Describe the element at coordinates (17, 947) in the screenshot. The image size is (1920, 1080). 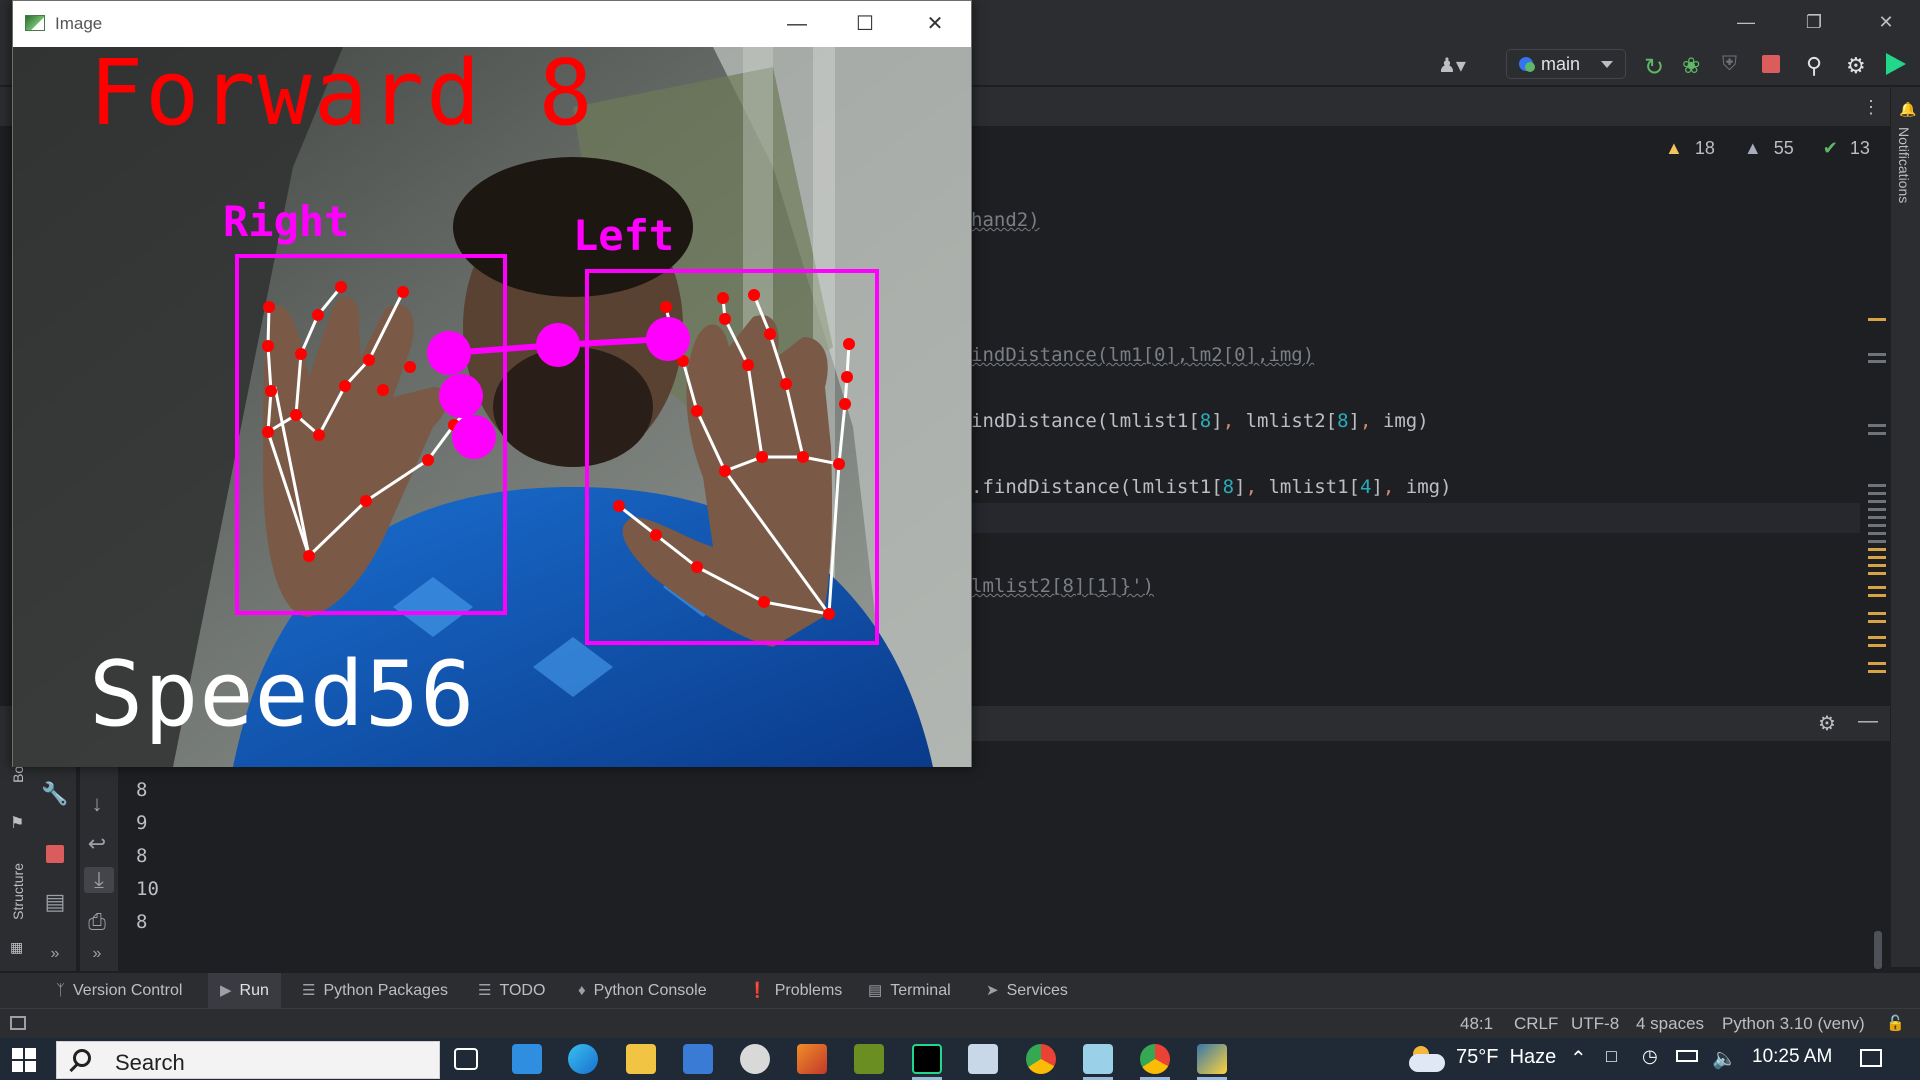
I see `structure-icon: ▦` at that location.